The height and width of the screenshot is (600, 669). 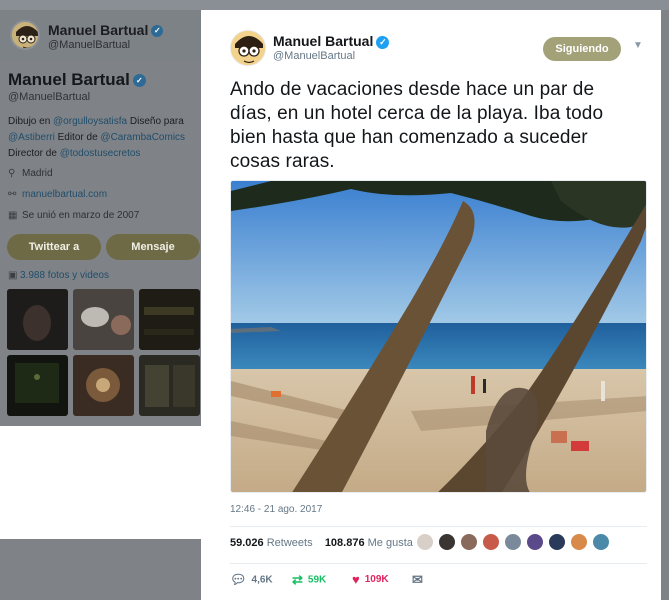 I want to click on mini-handle: @ManuelBartual, so click(x=89, y=45).